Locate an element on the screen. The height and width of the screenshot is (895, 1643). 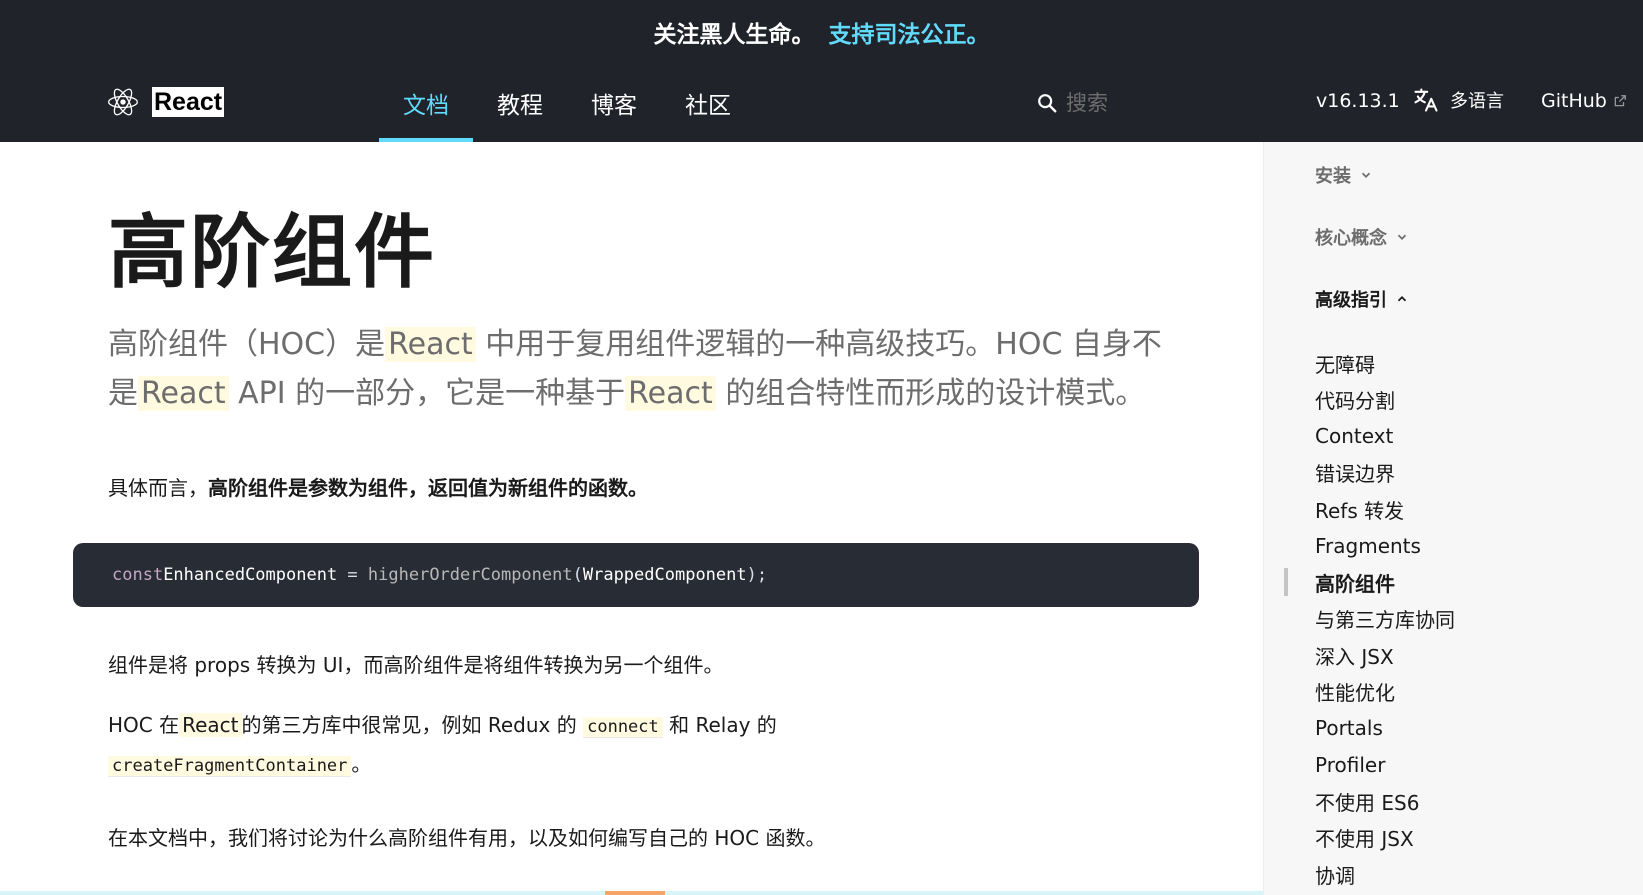
language-label: 多语言 is located at coordinates (1477, 101).